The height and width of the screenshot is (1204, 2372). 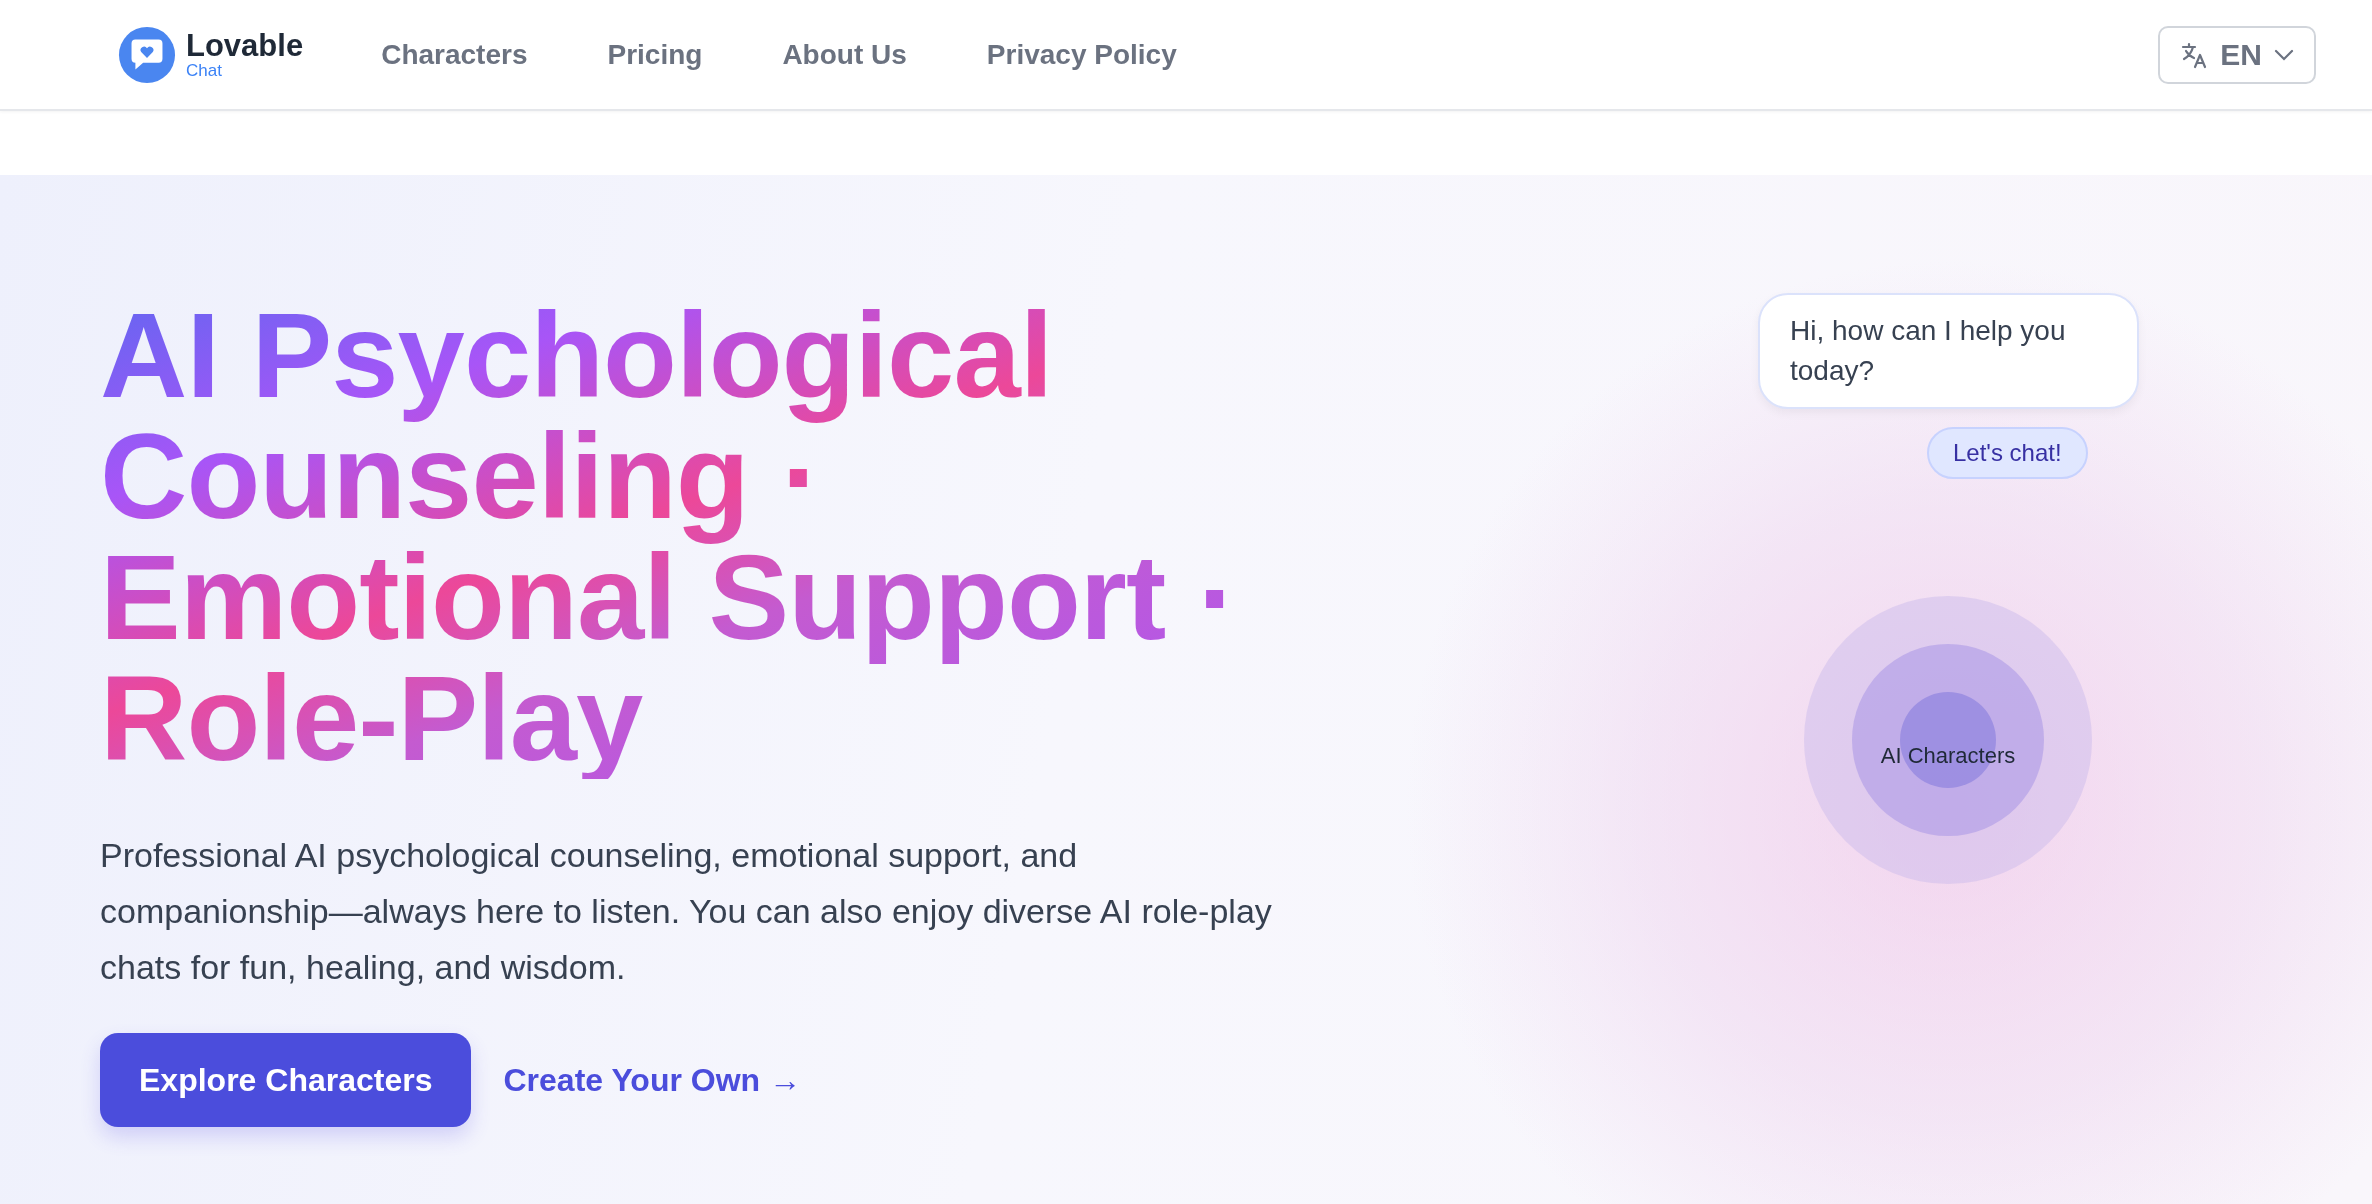 What do you see at coordinates (147, 54) in the screenshot?
I see `chat-heart-logo-icon` at bounding box center [147, 54].